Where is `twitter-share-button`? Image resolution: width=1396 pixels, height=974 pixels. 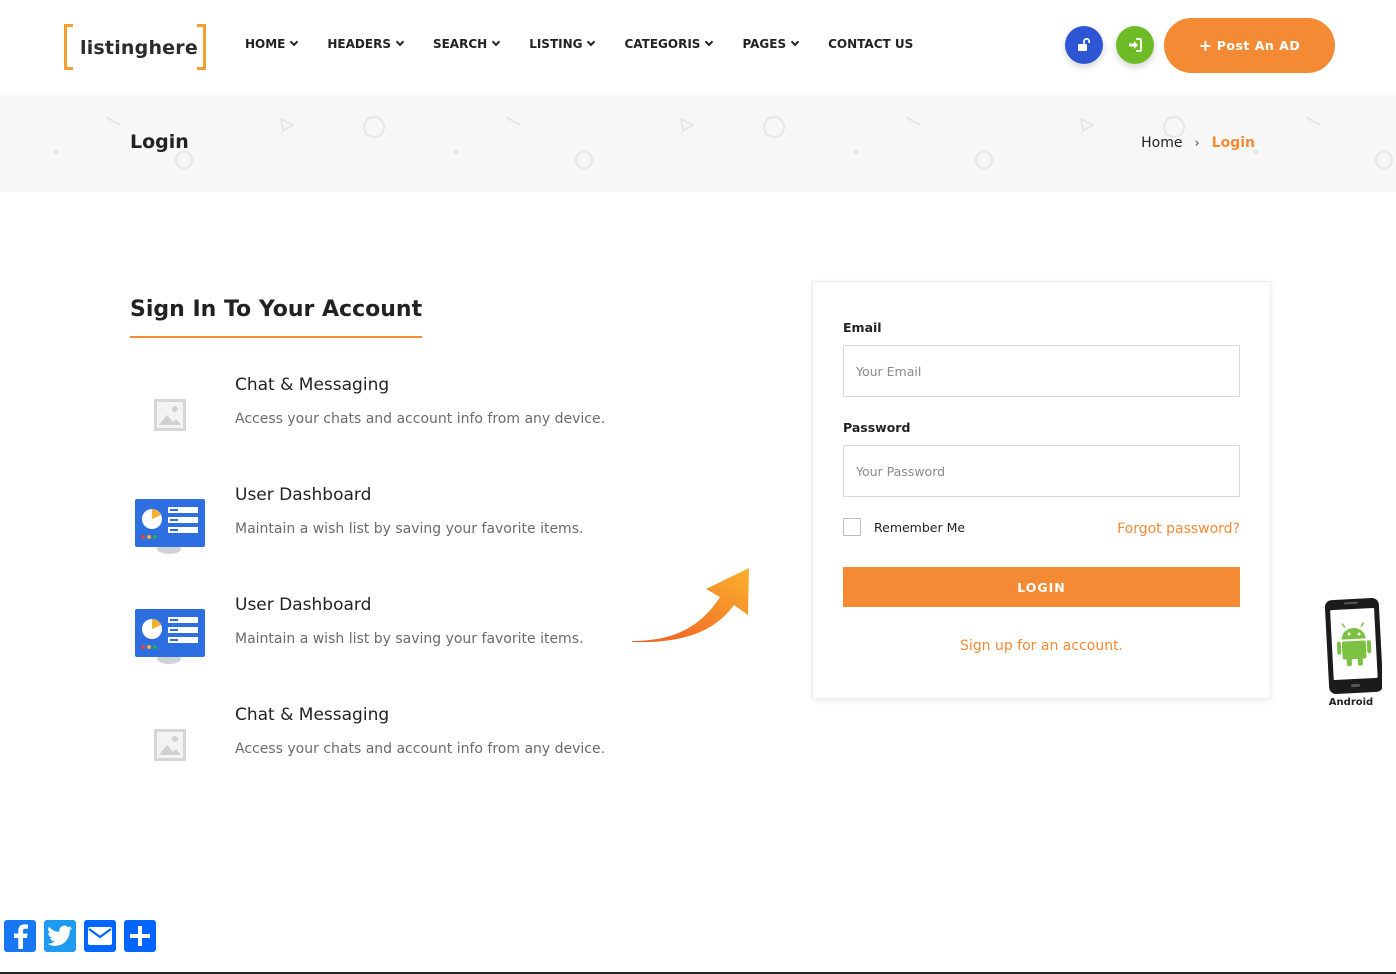 twitter-share-button is located at coordinates (60, 936).